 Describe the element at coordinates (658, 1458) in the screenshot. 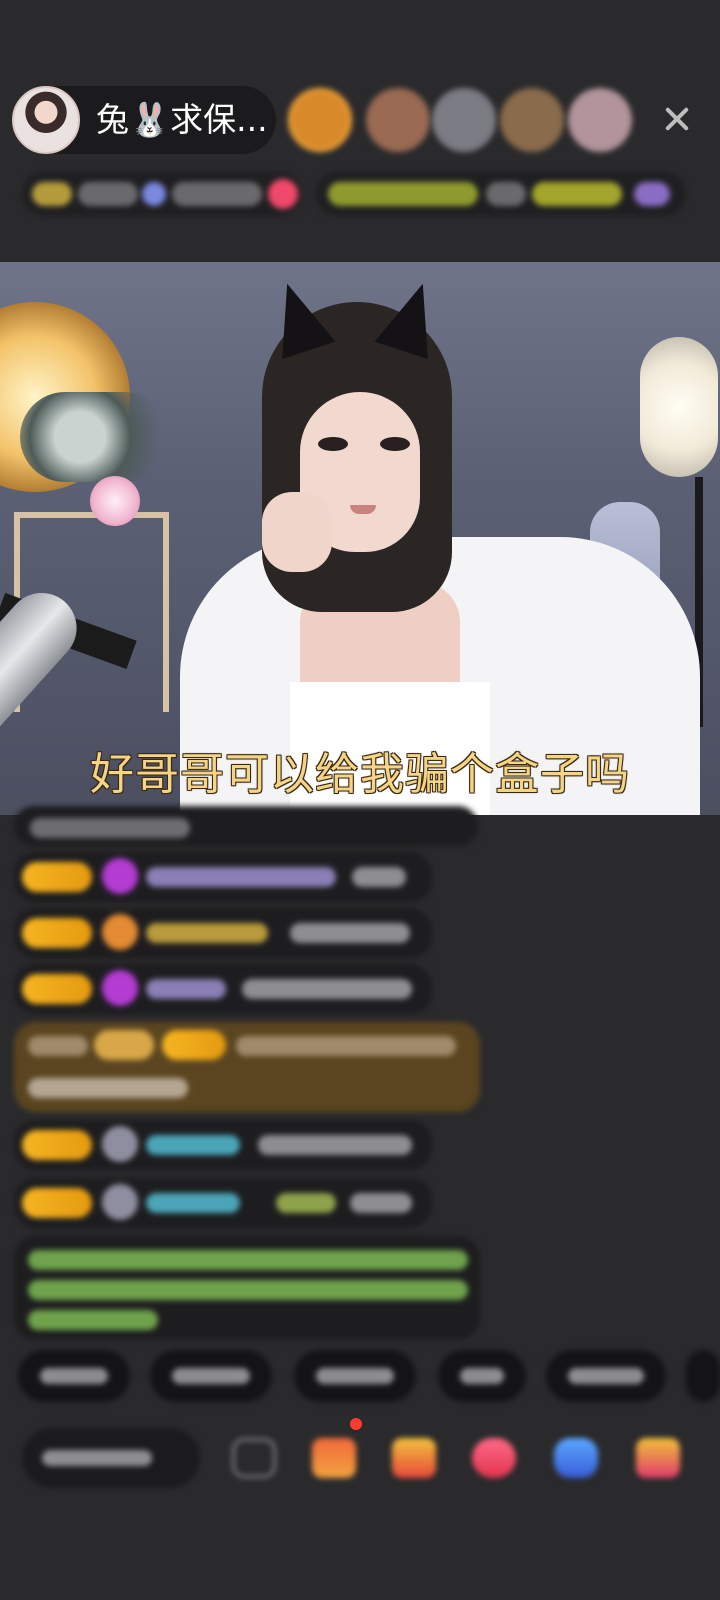

I see `shop-icon` at that location.